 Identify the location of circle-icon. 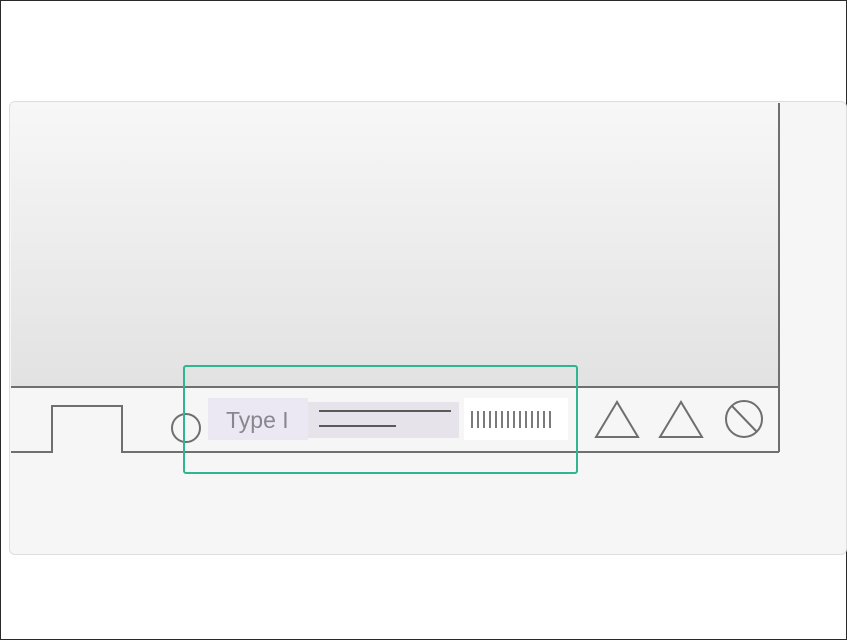
(186, 428).